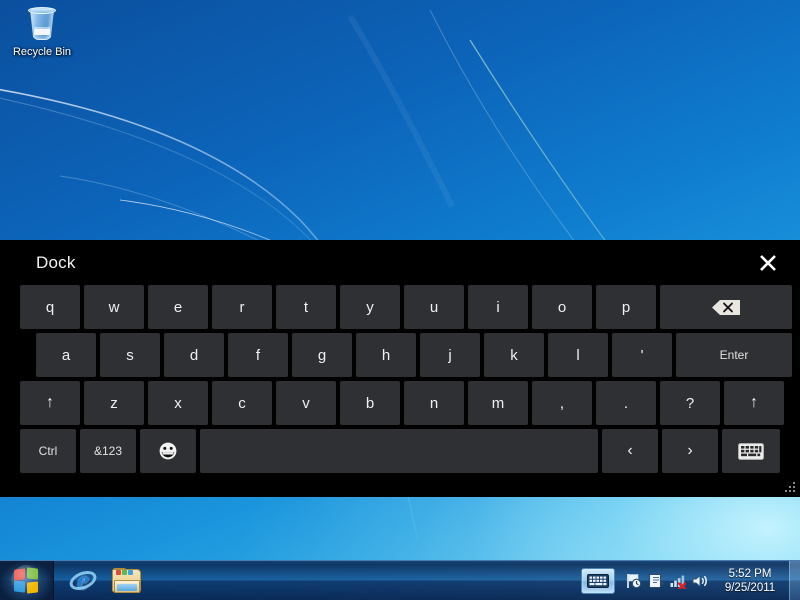 The height and width of the screenshot is (600, 800). I want to click on key-symbols: &123, so click(108, 451).